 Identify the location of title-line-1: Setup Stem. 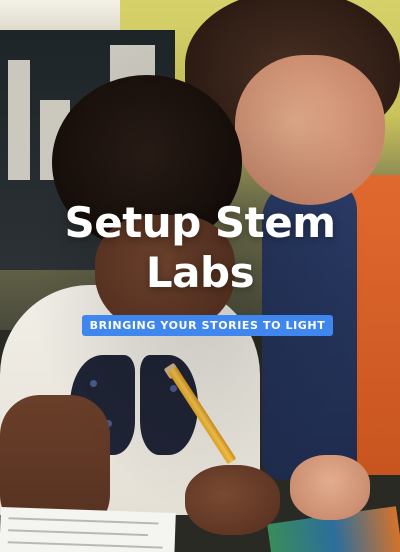
(200, 222).